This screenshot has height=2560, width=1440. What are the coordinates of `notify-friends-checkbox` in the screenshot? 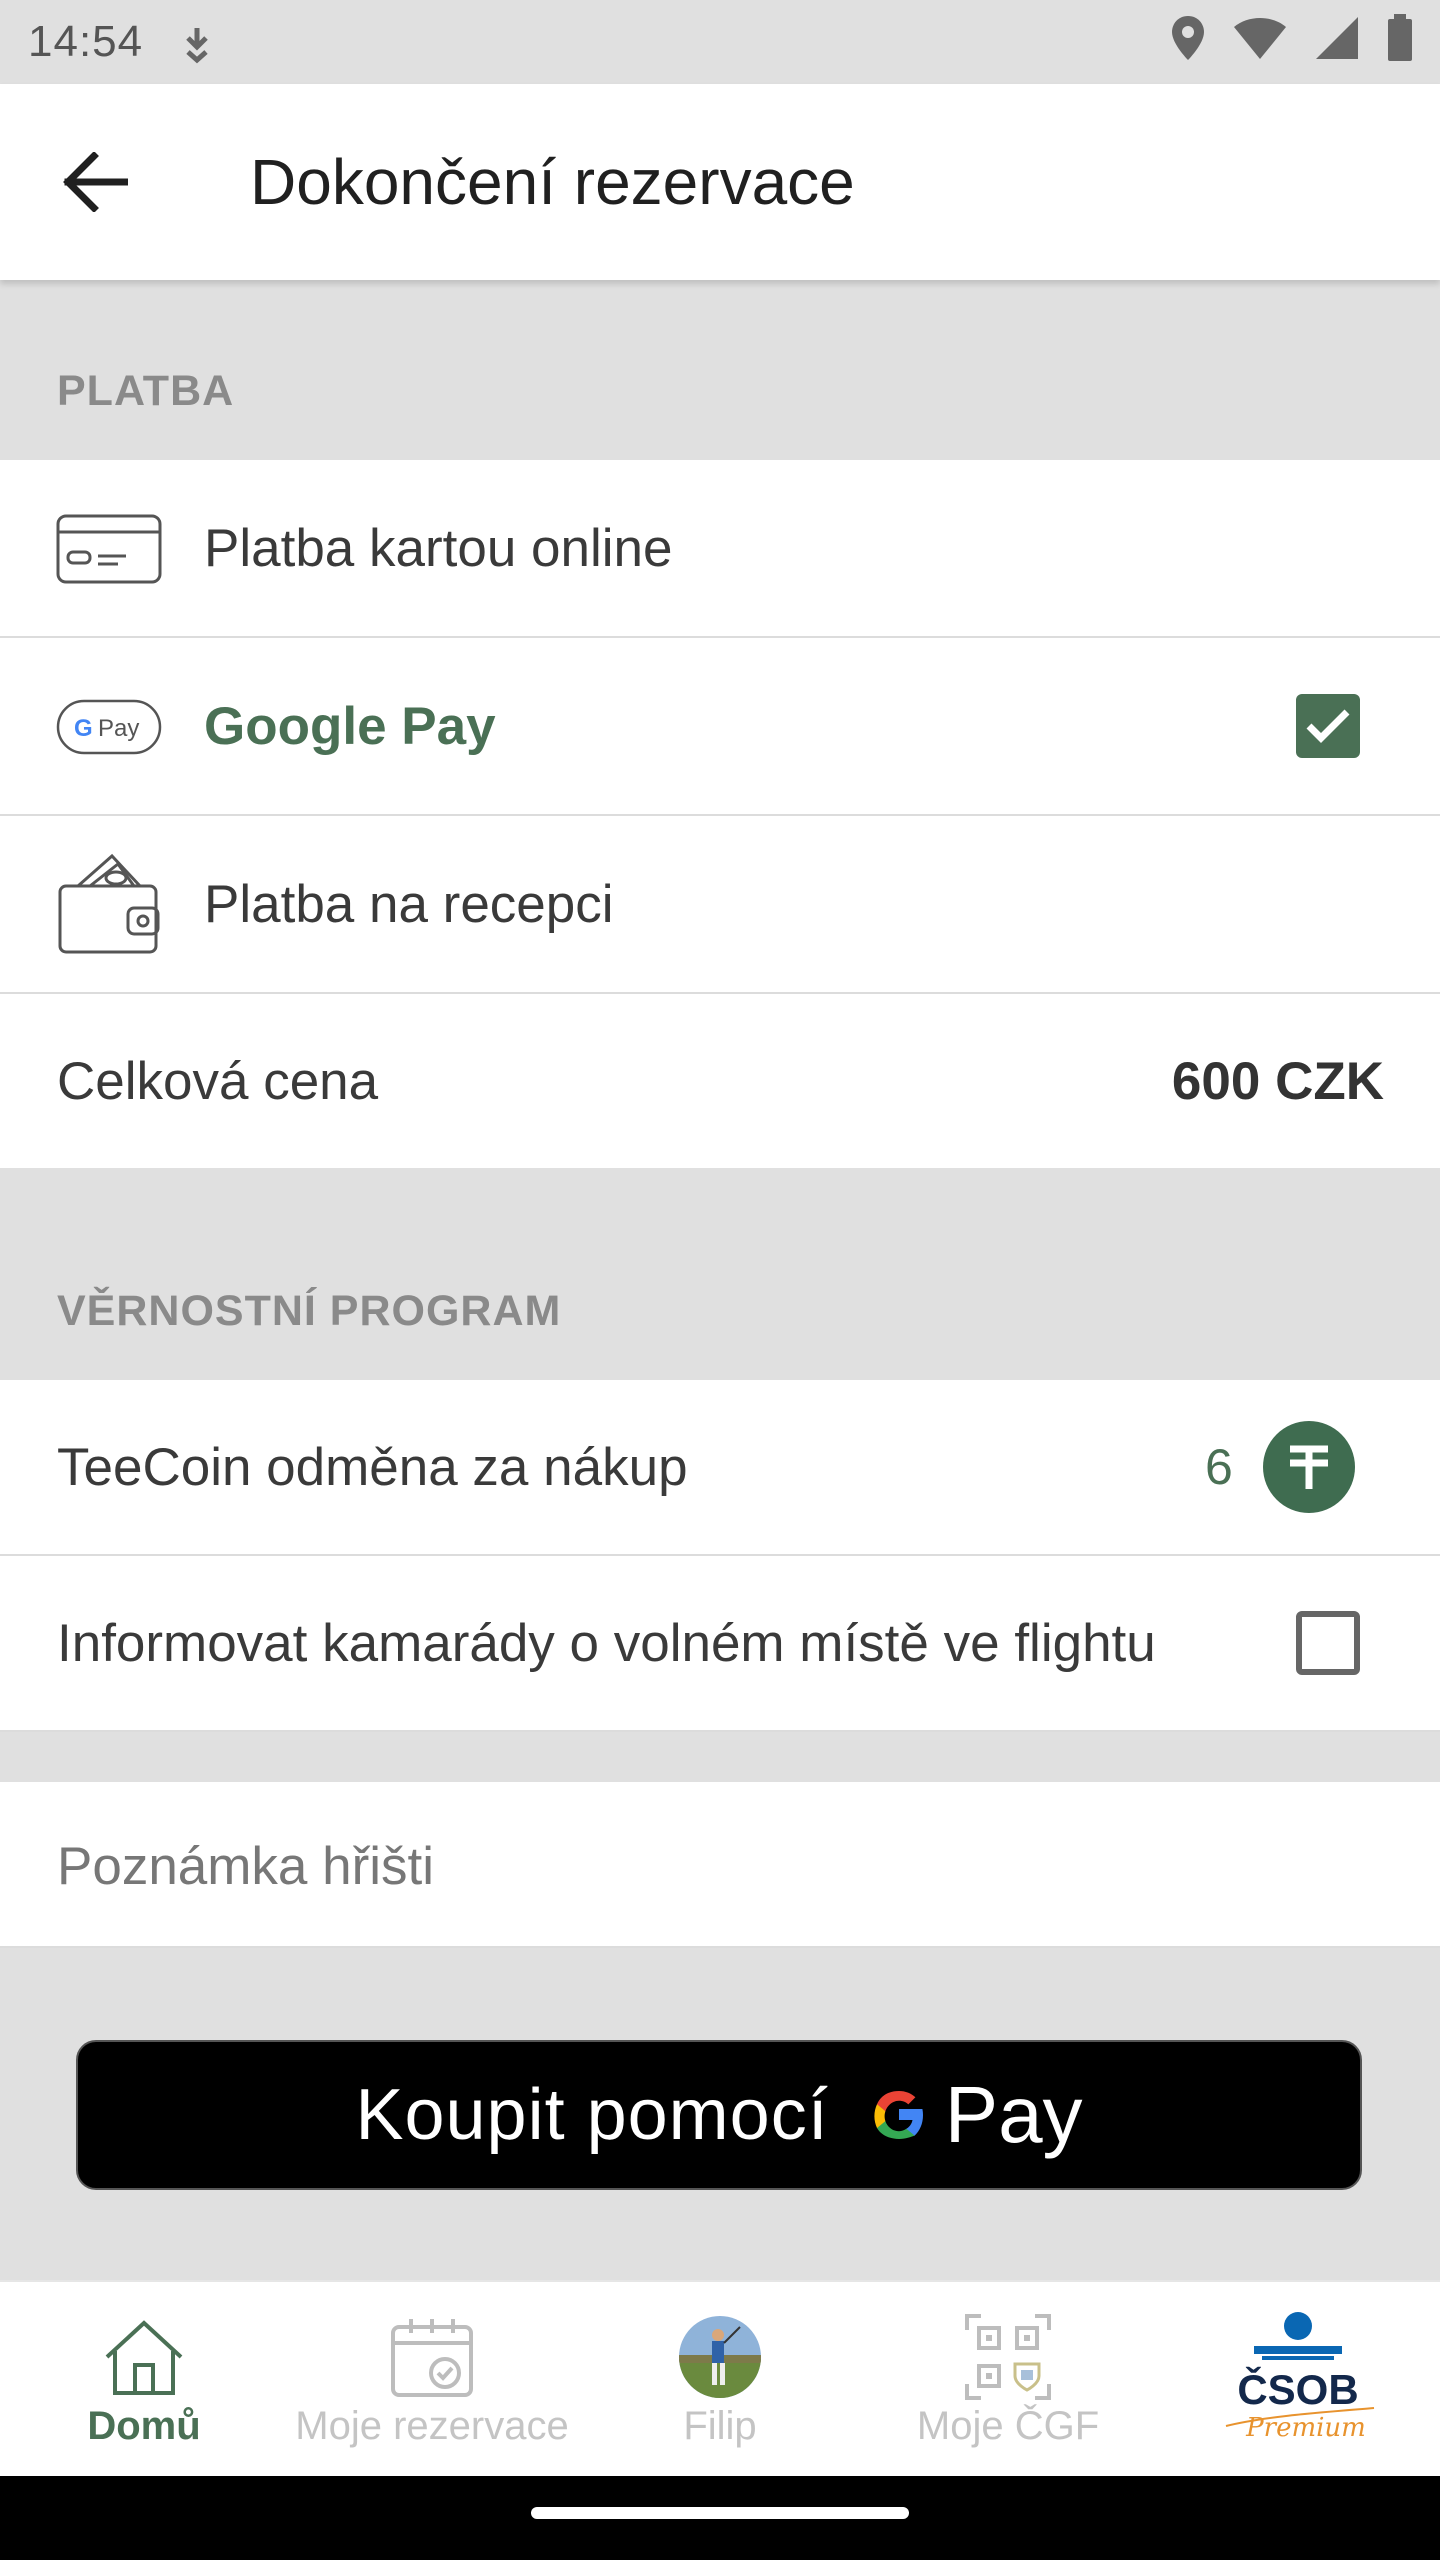 It's located at (1328, 1643).